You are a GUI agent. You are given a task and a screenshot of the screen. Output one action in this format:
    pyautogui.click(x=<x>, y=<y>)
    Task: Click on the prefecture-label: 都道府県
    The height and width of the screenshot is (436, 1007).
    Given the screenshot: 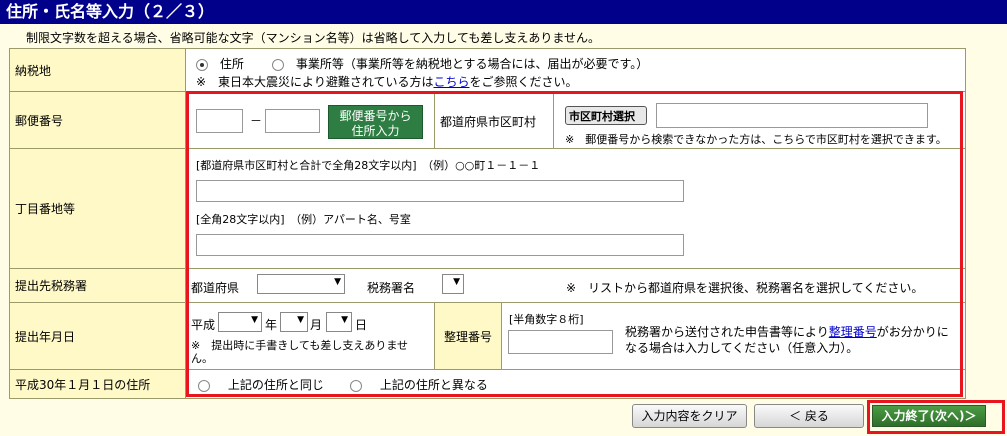 What is the action you would take?
    pyautogui.click(x=215, y=288)
    